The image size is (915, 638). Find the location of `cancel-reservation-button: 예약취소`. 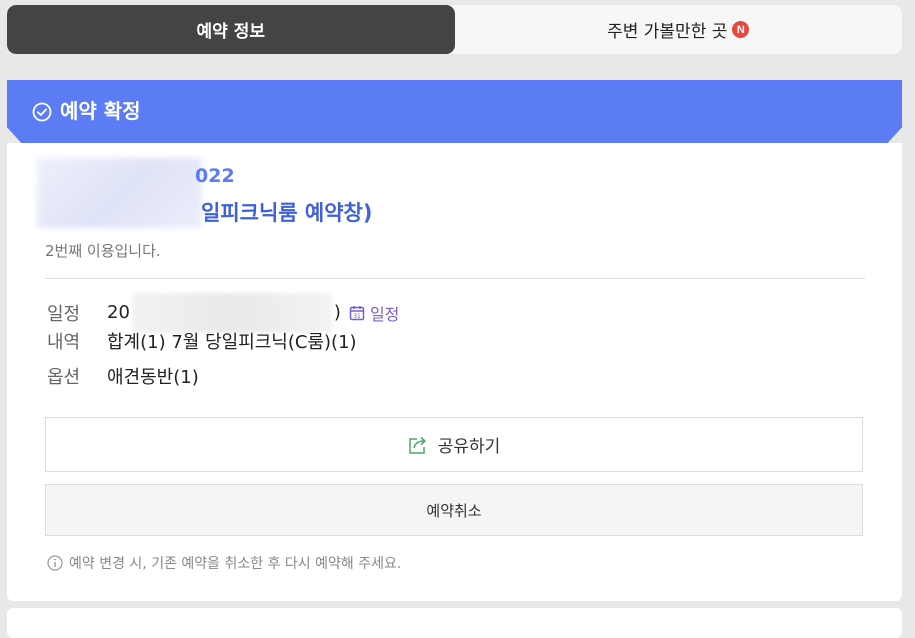

cancel-reservation-button: 예약취소 is located at coordinates (454, 510).